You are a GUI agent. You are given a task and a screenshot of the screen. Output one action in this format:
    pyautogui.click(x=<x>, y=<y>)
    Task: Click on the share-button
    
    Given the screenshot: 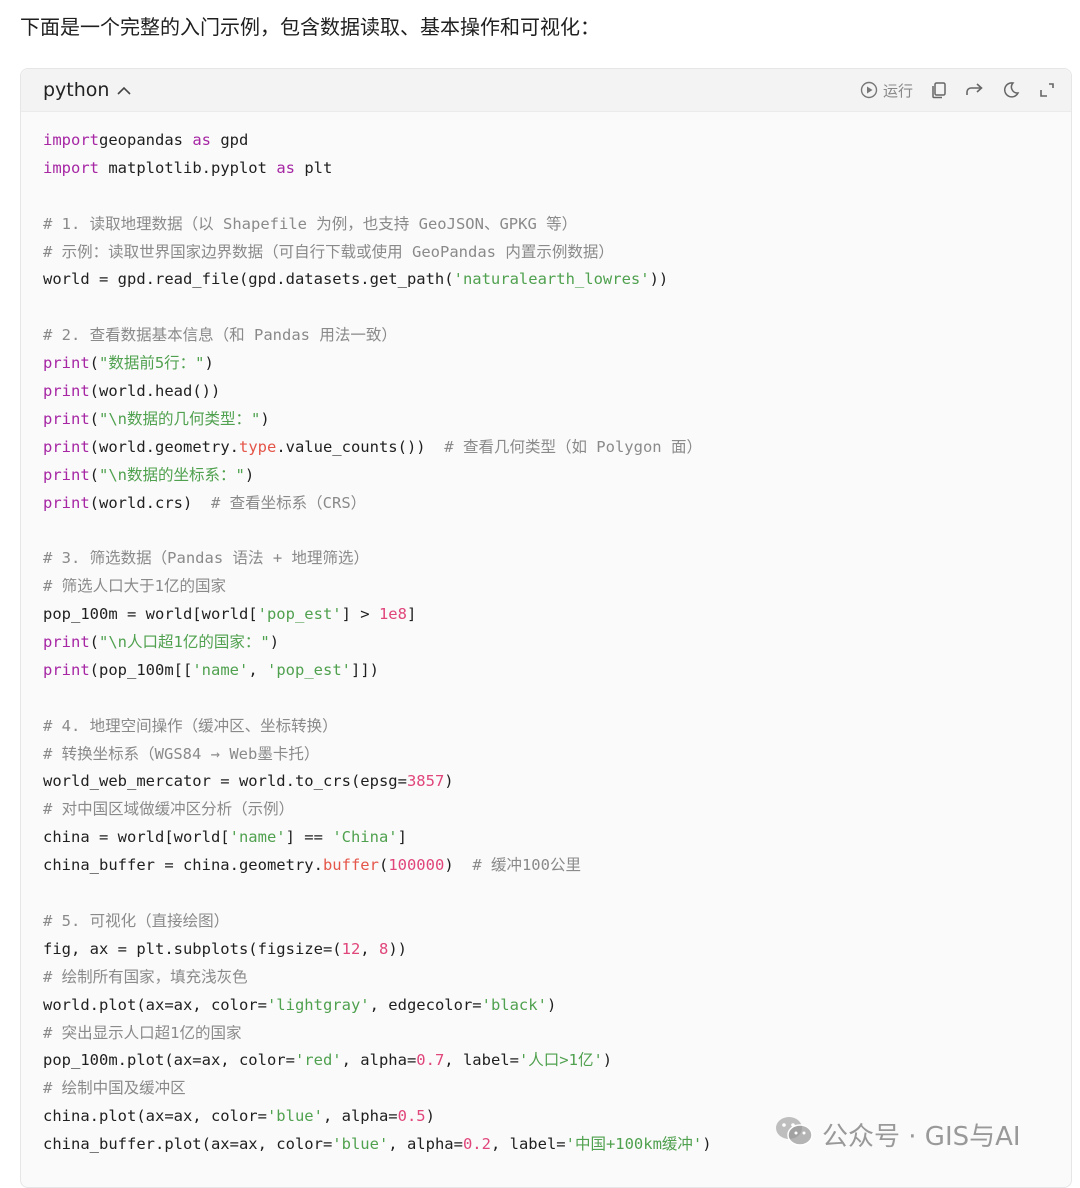 What is the action you would take?
    pyautogui.click(x=975, y=90)
    